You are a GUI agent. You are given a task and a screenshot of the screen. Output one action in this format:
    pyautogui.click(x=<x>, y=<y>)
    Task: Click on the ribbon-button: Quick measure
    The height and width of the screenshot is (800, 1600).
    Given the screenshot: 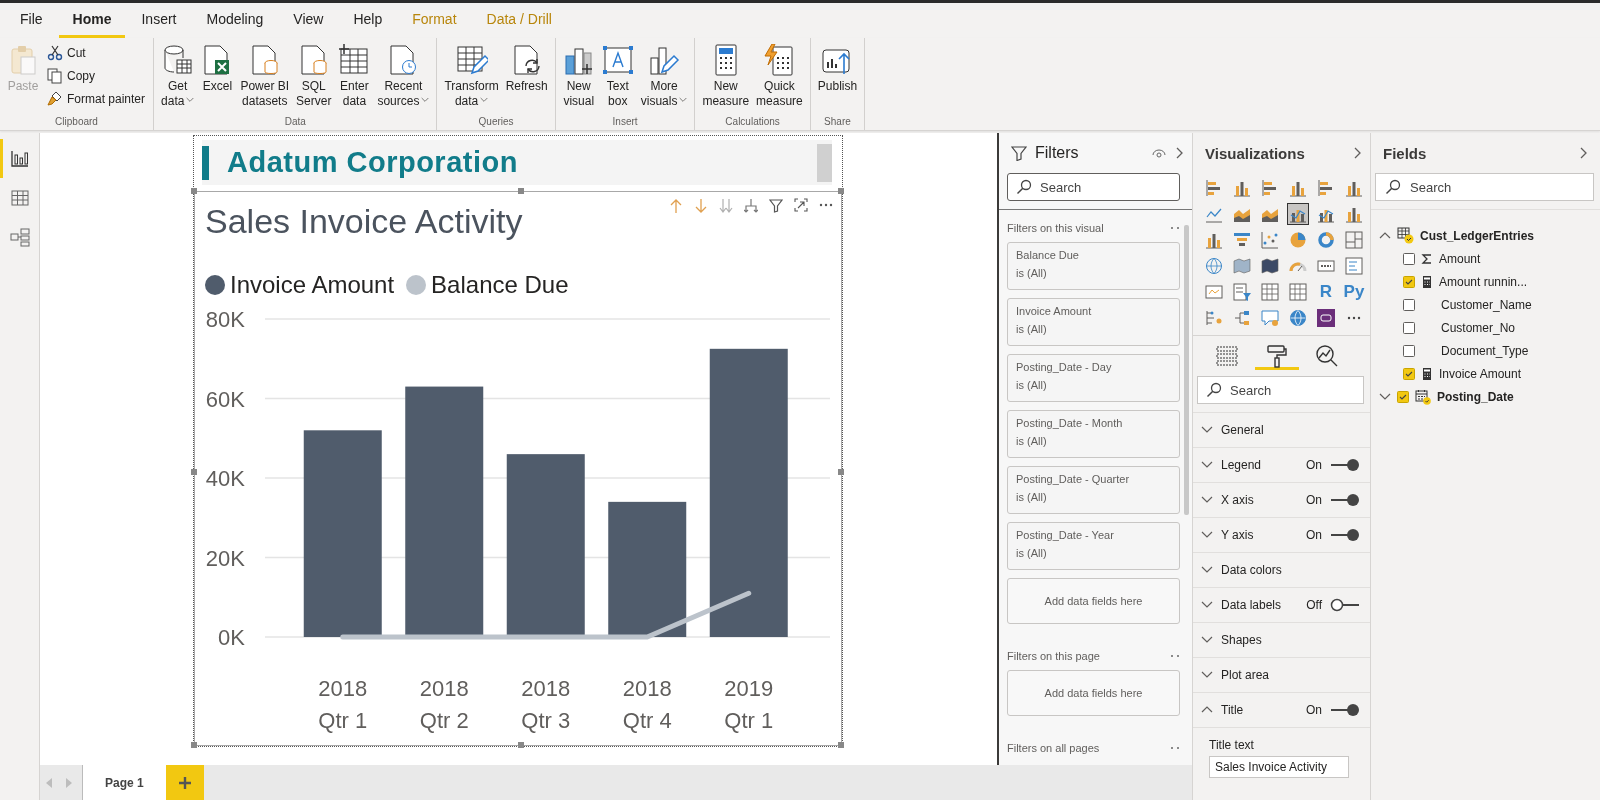 What is the action you would take?
    pyautogui.click(x=779, y=76)
    